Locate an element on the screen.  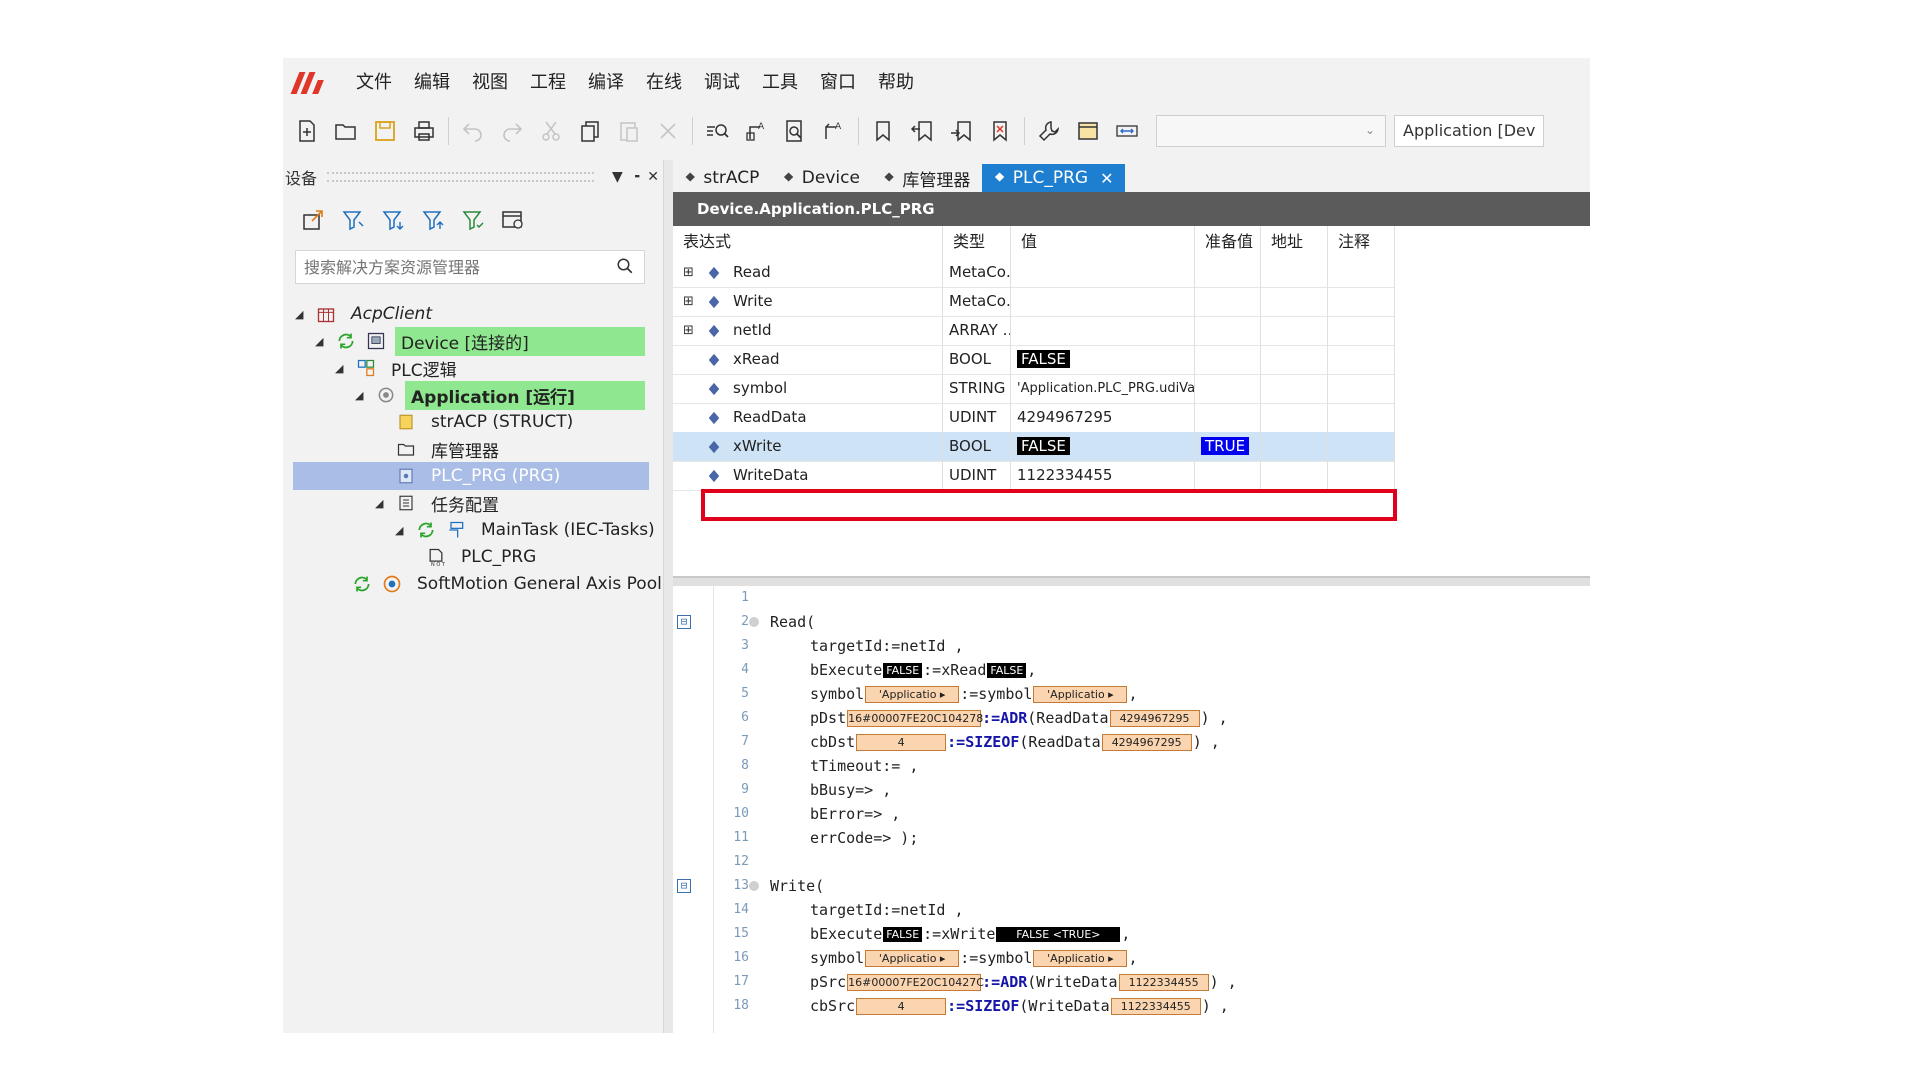
tree-item-plc-logic: ◢ PLC逻辑 is located at coordinates (399, 368).